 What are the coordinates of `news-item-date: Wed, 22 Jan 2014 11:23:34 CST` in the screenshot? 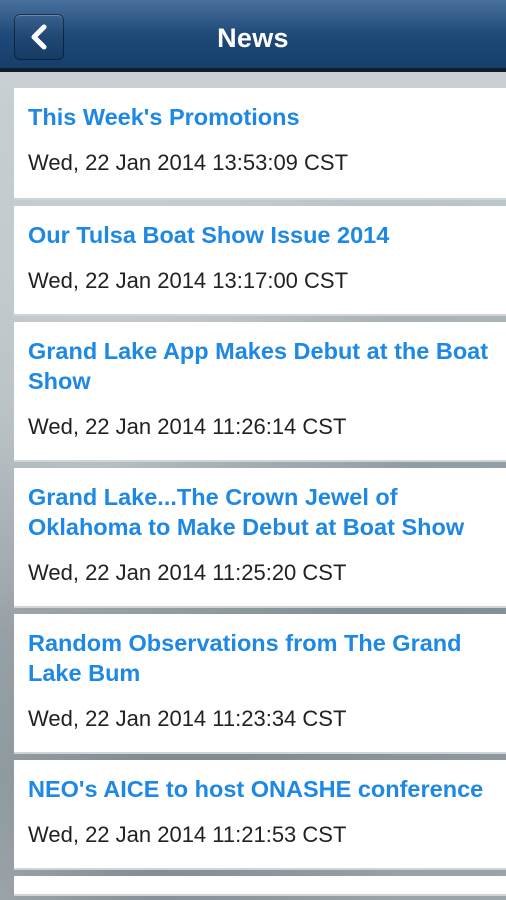 It's located at (187, 718).